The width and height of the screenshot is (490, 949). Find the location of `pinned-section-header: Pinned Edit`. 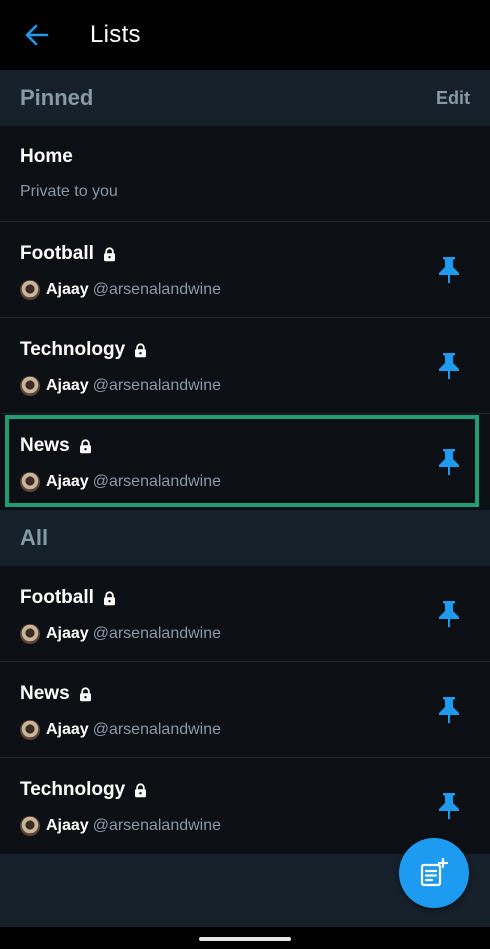

pinned-section-header: Pinned Edit is located at coordinates (245, 98).